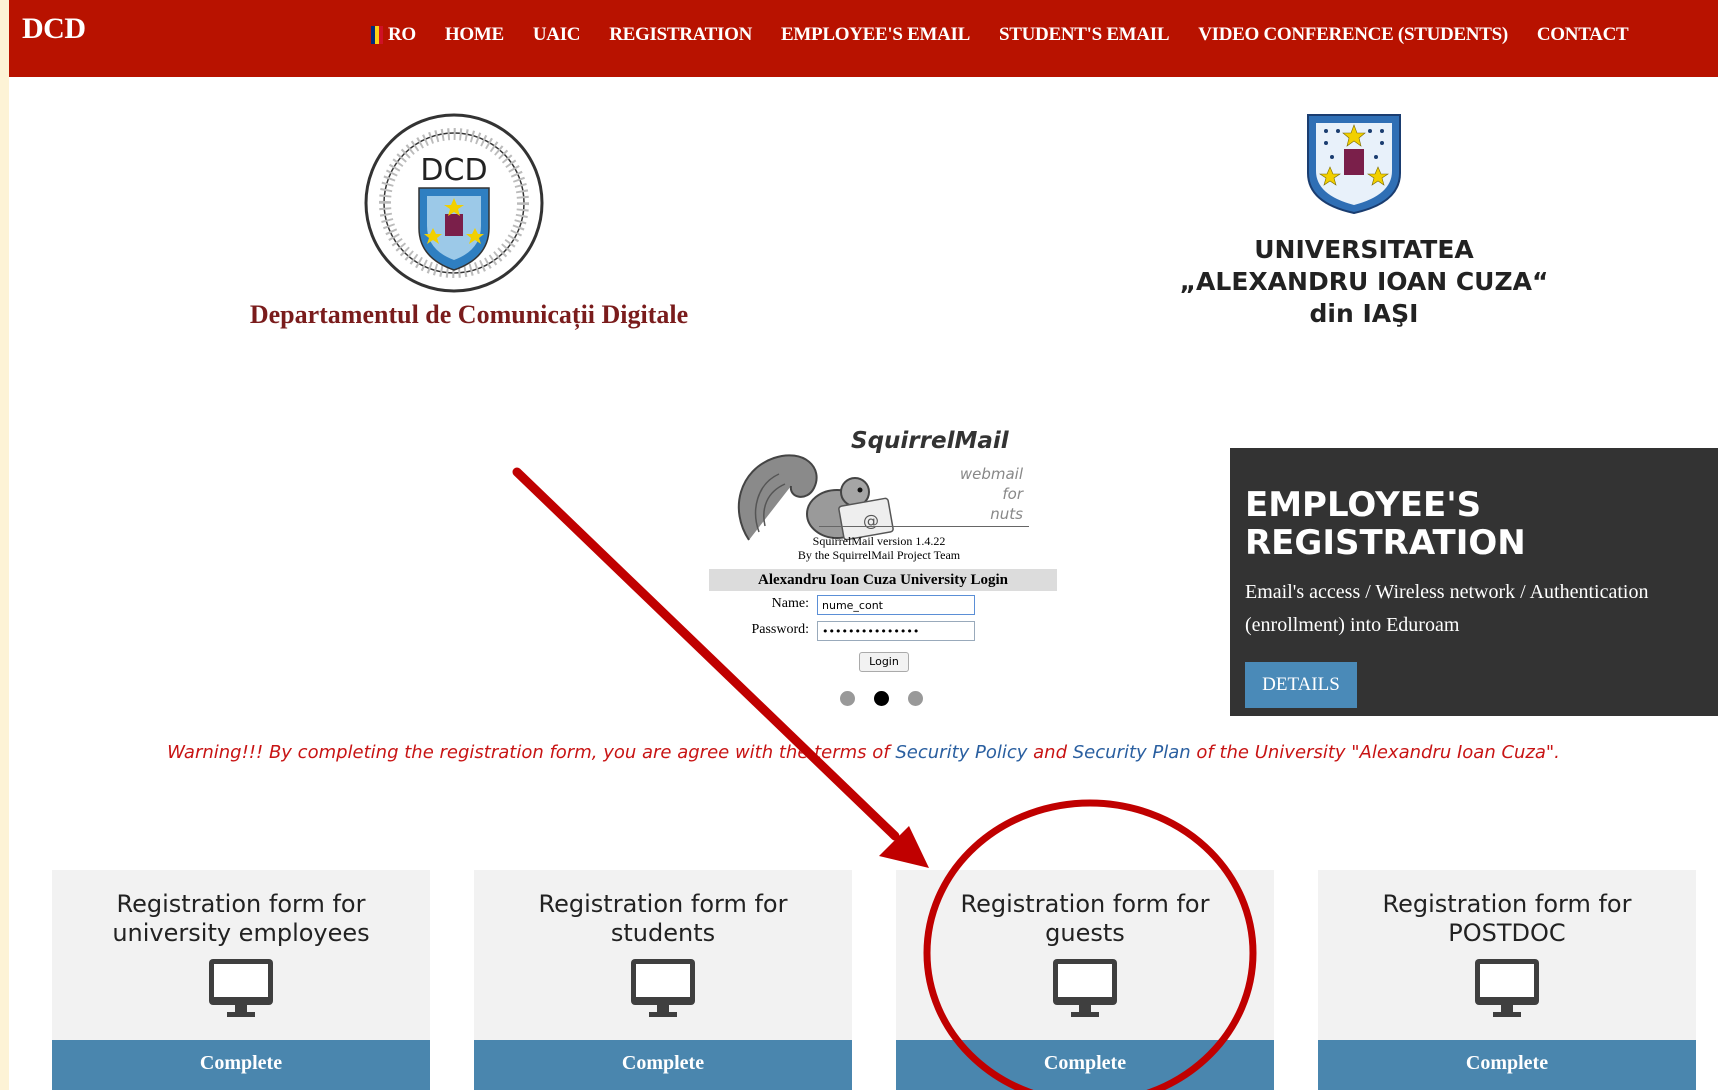 The height and width of the screenshot is (1090, 1718). I want to click on dcd-department-name: Departamentul de Comunicații Digitale, so click(469, 314).